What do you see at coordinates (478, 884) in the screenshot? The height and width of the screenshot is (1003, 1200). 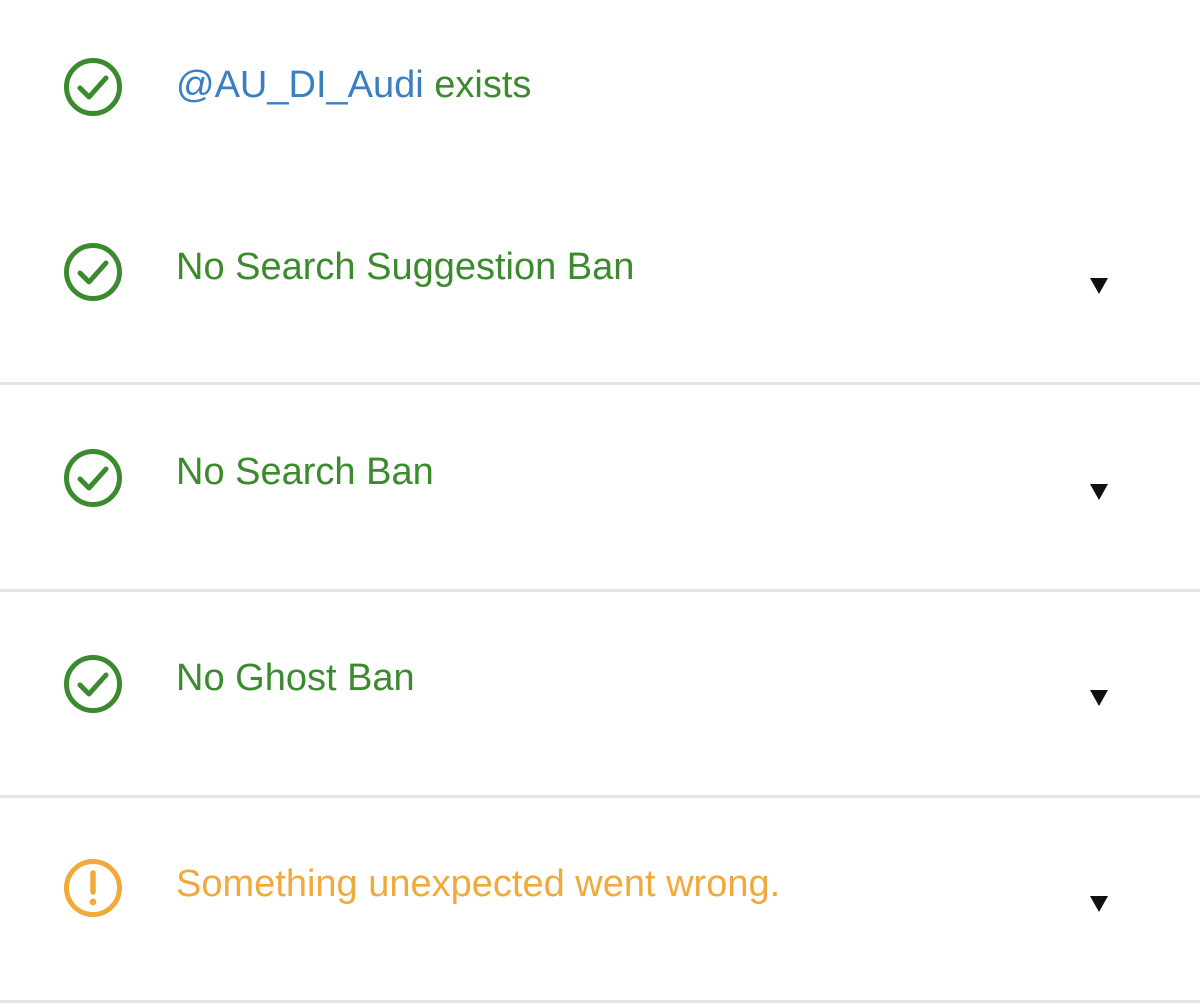 I see `check-label-error: Something unexpected went wrong.` at bounding box center [478, 884].